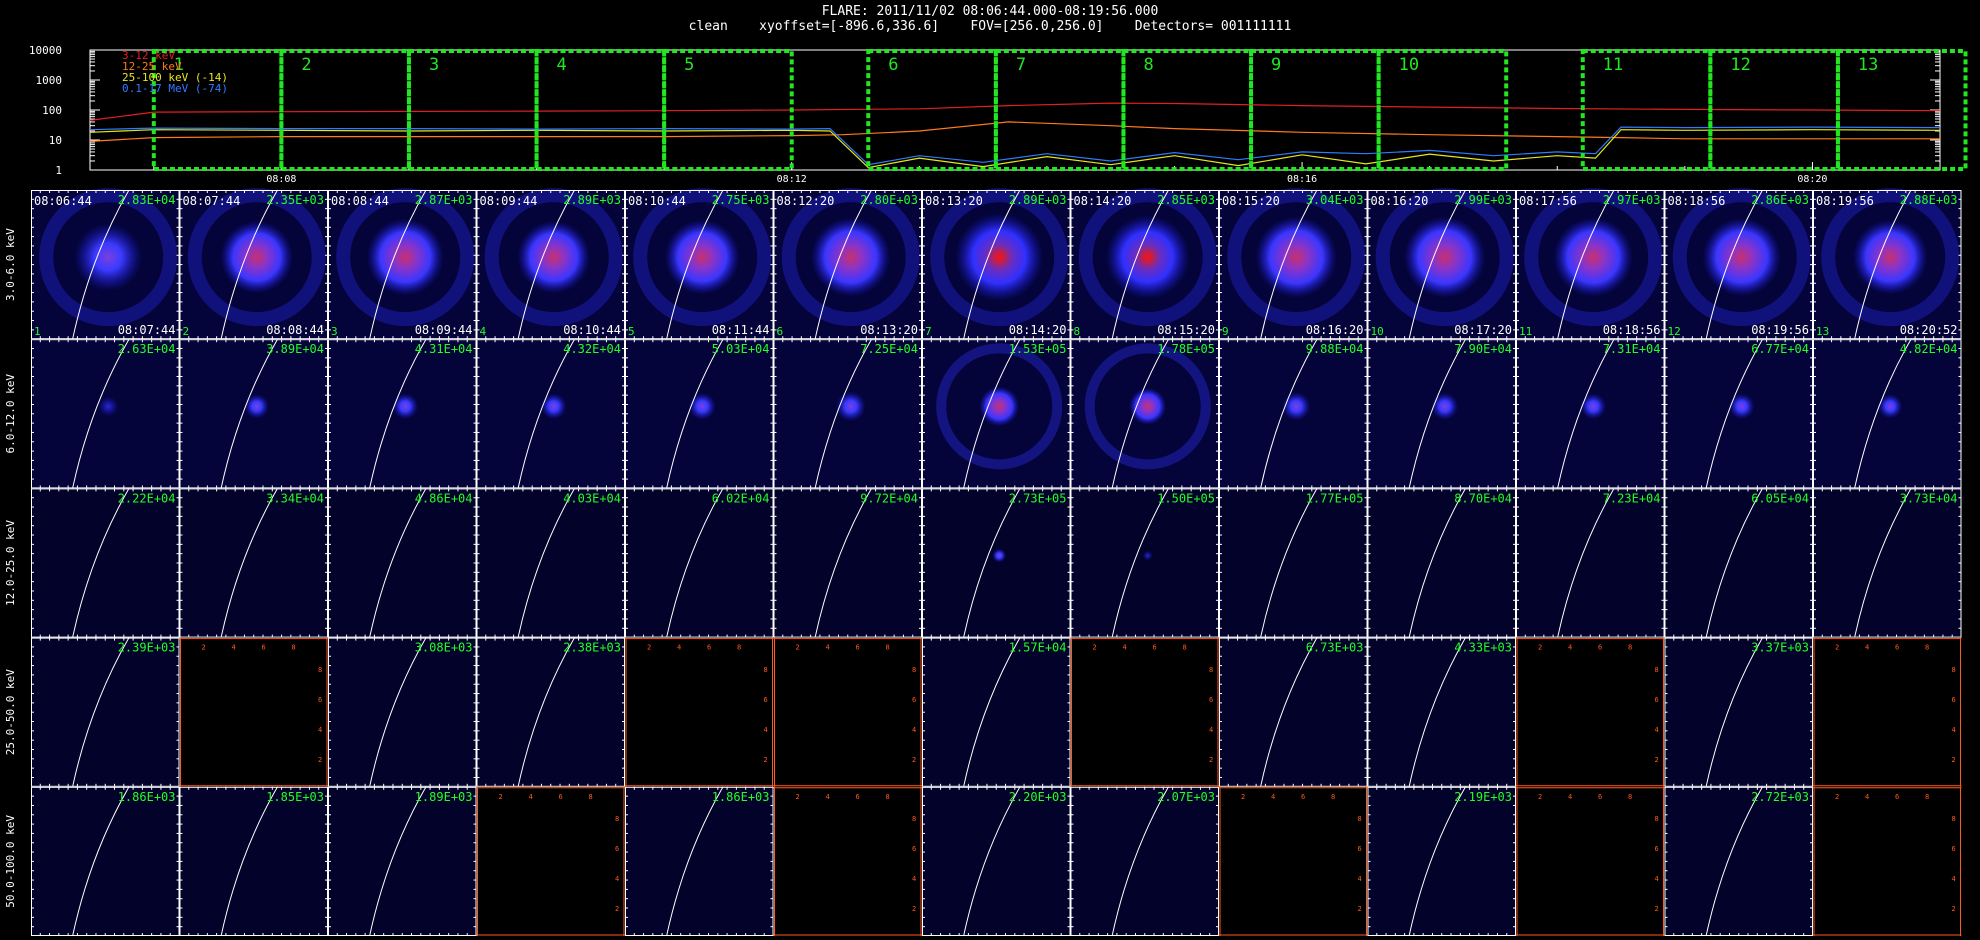 This screenshot has height=940, width=1980. I want to click on image-panel: 3.08E+03, so click(402, 712).